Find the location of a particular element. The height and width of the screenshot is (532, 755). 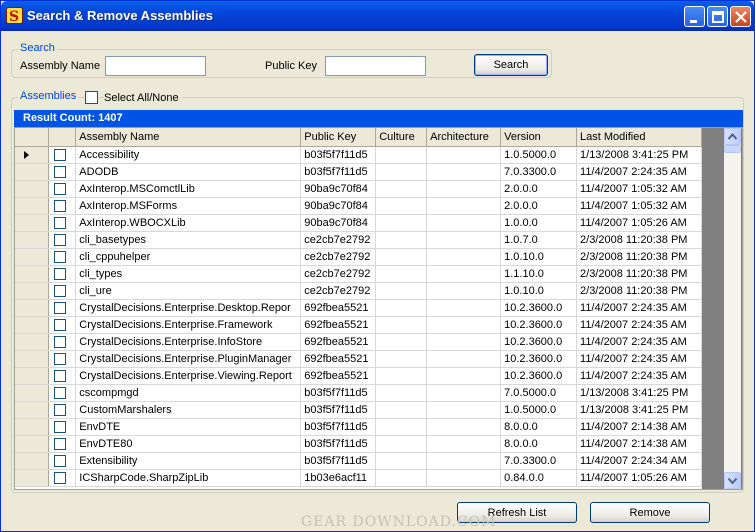

last-modified-cell: 11/4/2007 1:05:32 AM is located at coordinates (639, 206).